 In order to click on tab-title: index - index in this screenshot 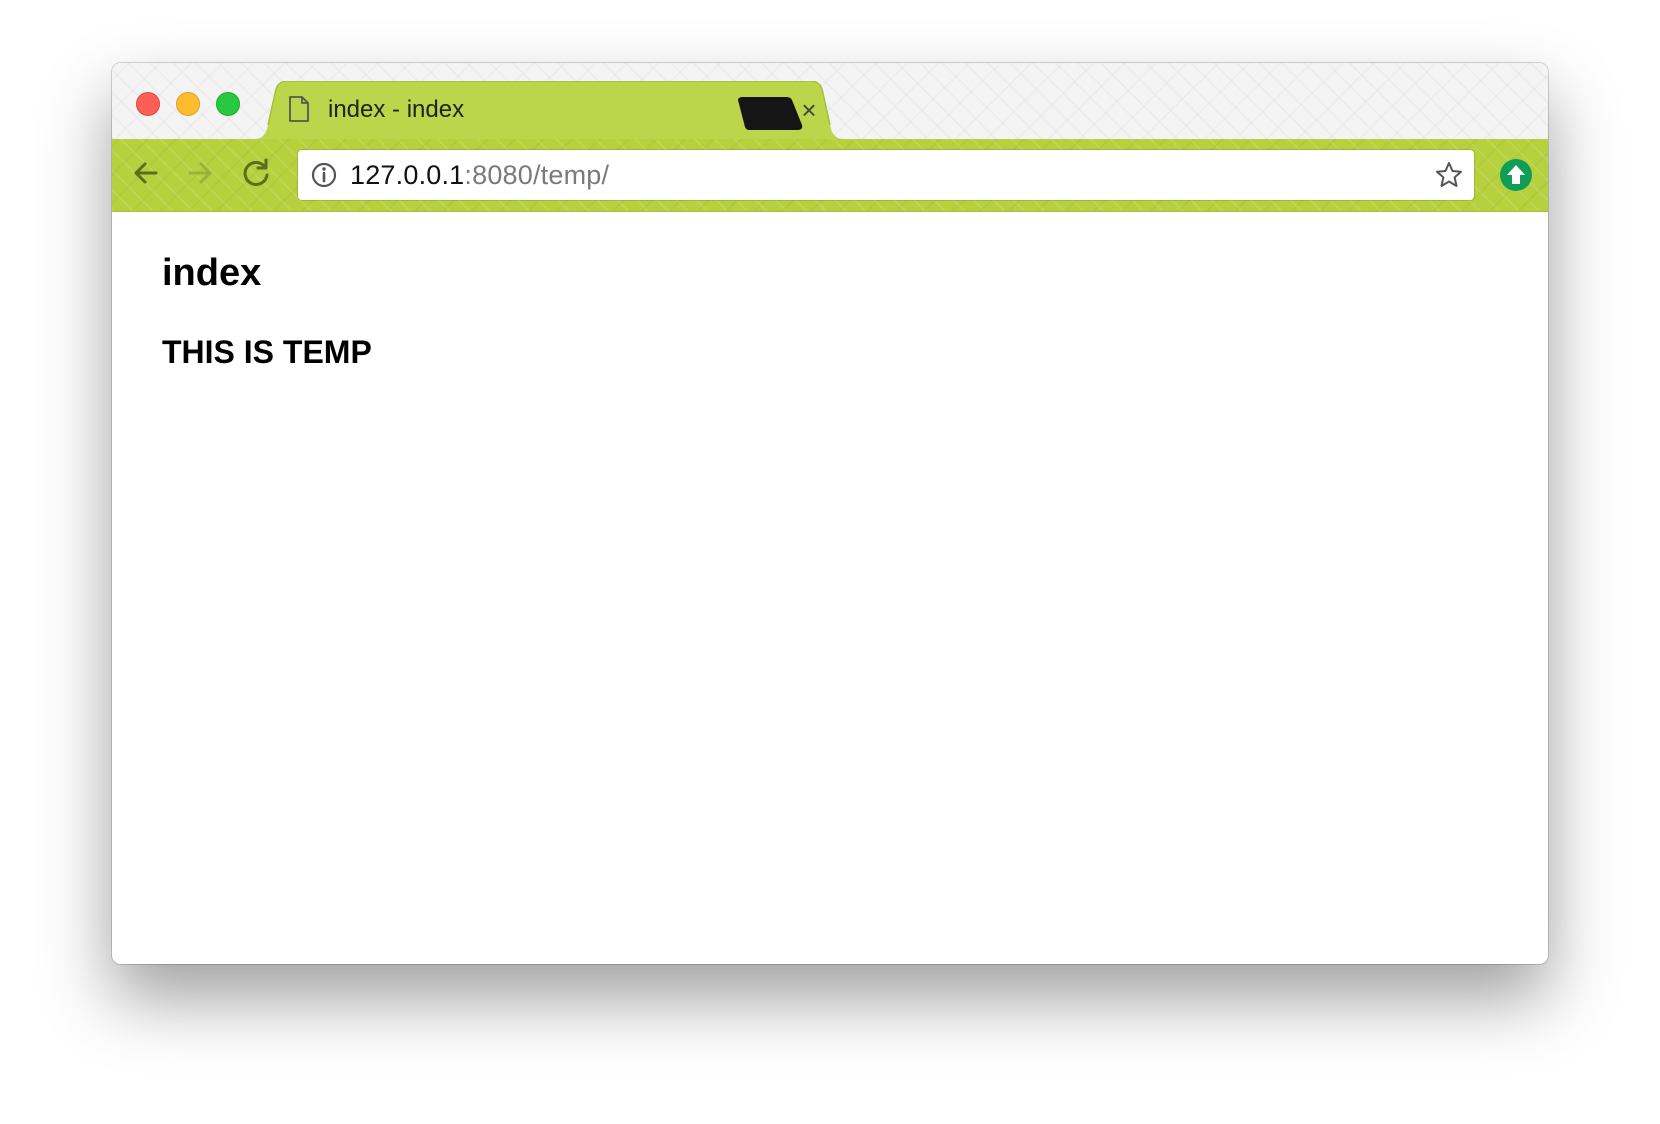, I will do `click(396, 109)`.